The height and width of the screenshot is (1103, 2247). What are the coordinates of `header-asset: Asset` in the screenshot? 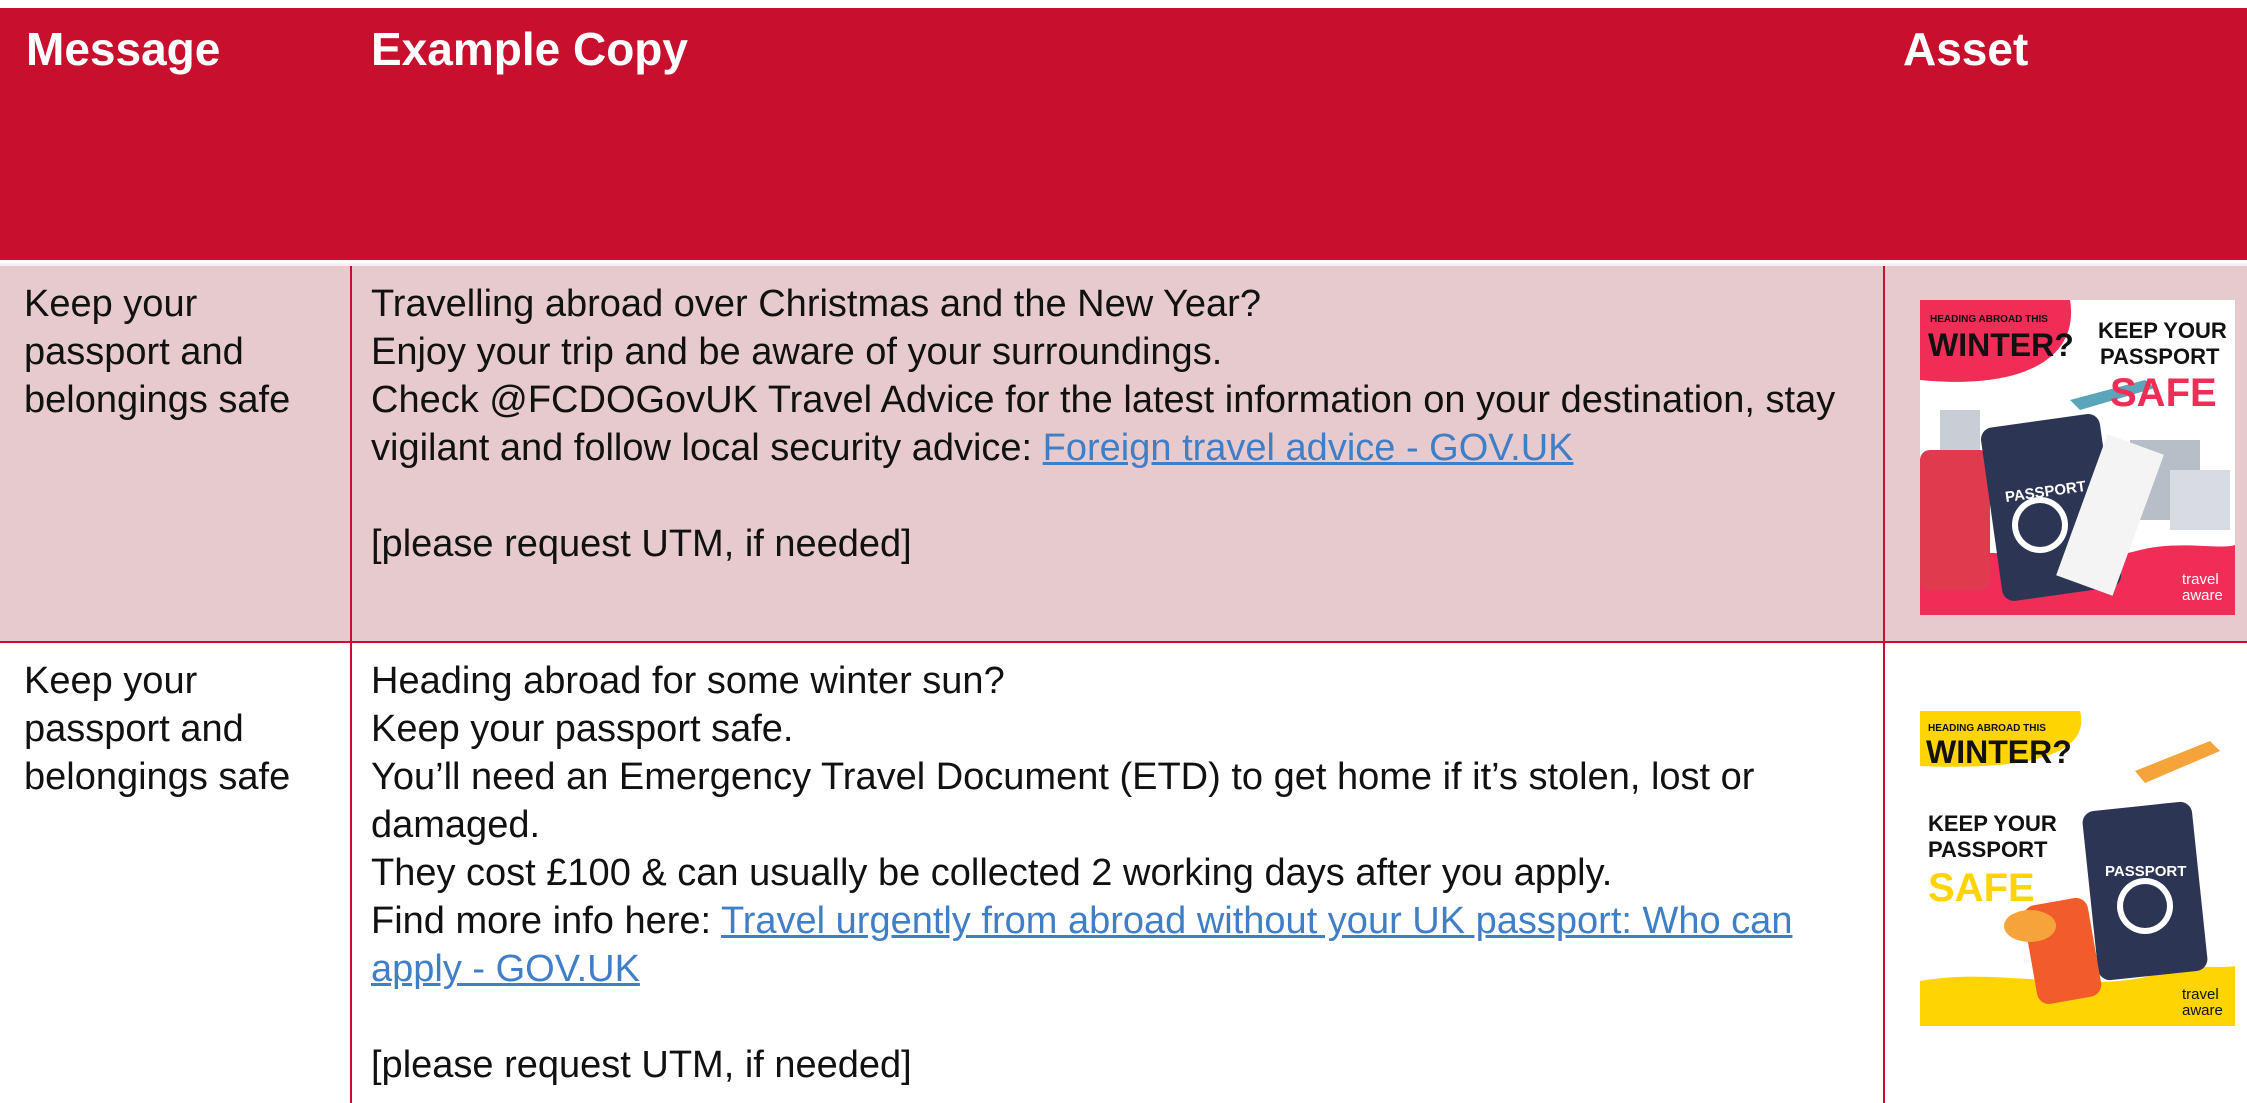 It's located at (1966, 49).